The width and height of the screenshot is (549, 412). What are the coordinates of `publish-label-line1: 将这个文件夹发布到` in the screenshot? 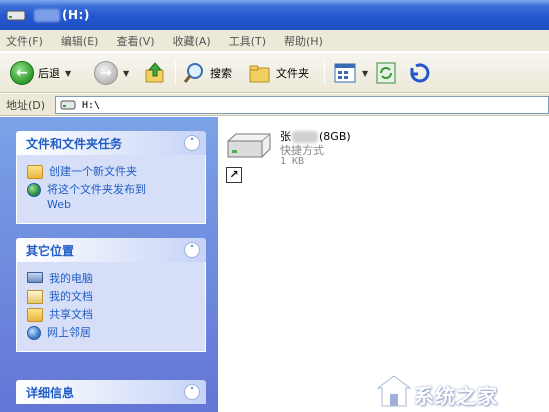 It's located at (96, 189).